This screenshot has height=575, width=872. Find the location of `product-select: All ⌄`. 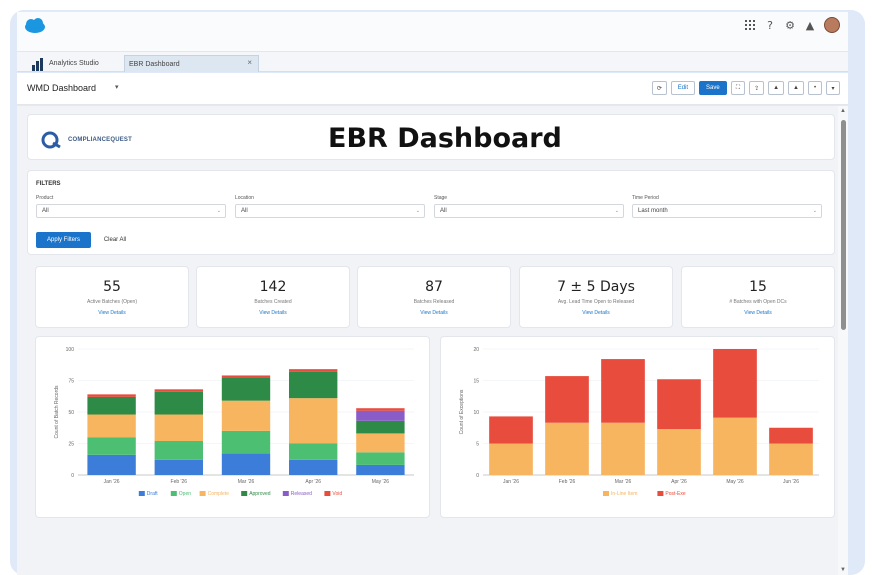

product-select: All ⌄ is located at coordinates (131, 211).